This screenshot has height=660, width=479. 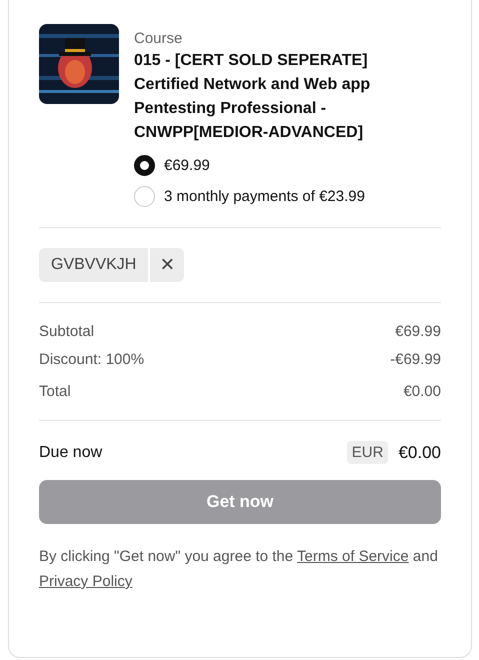 What do you see at coordinates (264, 196) in the screenshot?
I see `price-option-label: 3 monthly payments of €23.99` at bounding box center [264, 196].